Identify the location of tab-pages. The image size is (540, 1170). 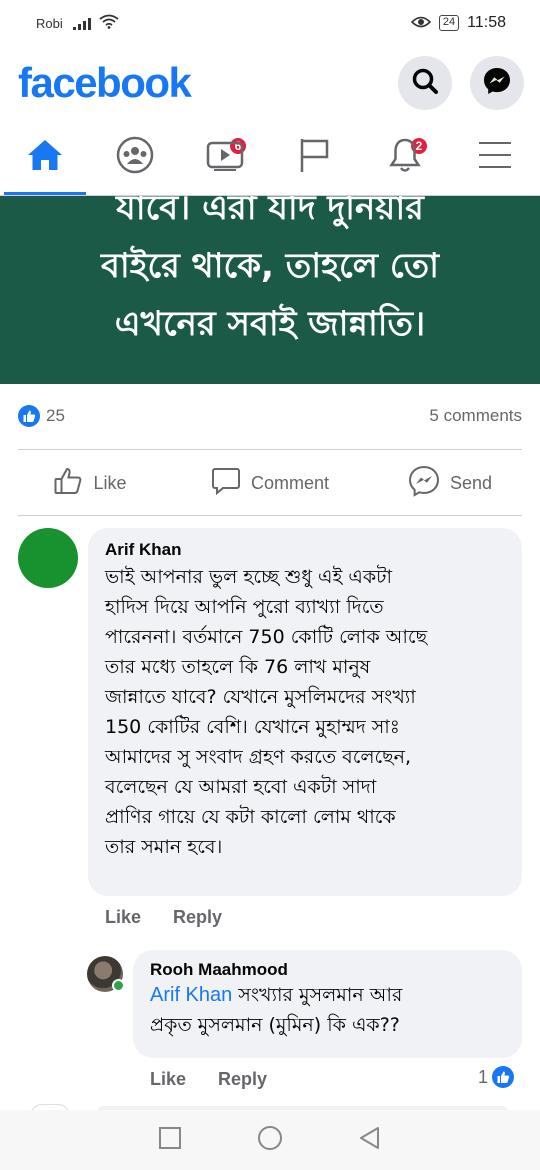
(315, 157).